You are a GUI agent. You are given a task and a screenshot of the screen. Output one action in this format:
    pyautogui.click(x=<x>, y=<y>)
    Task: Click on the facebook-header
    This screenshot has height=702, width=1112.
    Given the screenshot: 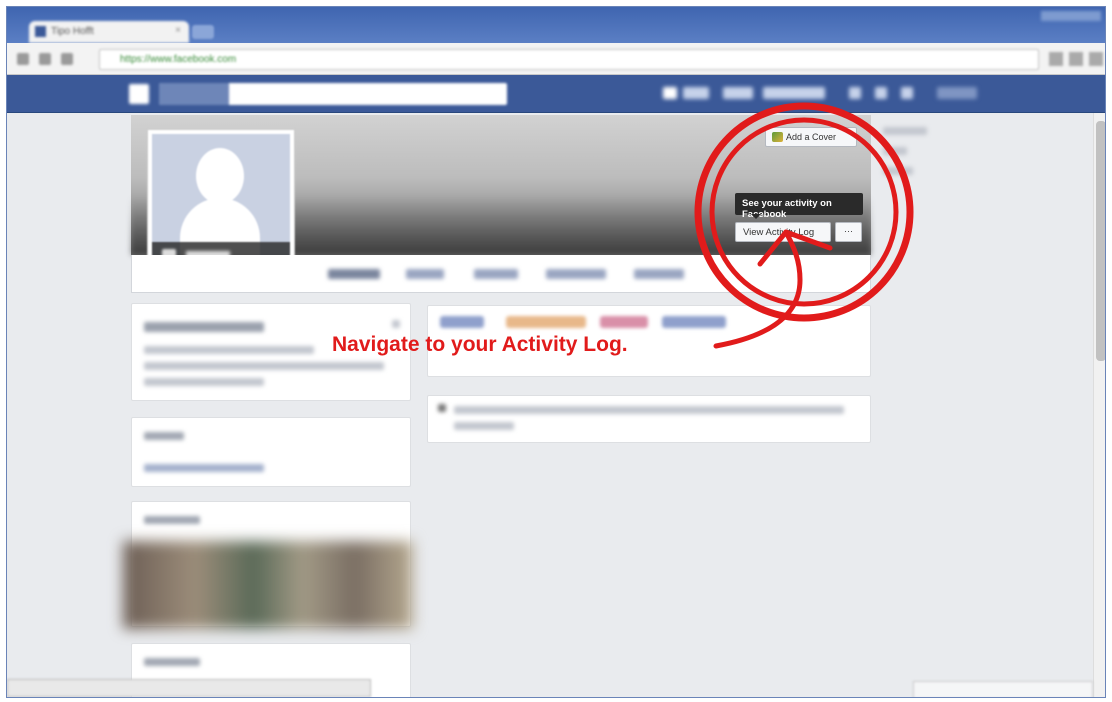 What is the action you would take?
    pyautogui.click(x=556, y=94)
    